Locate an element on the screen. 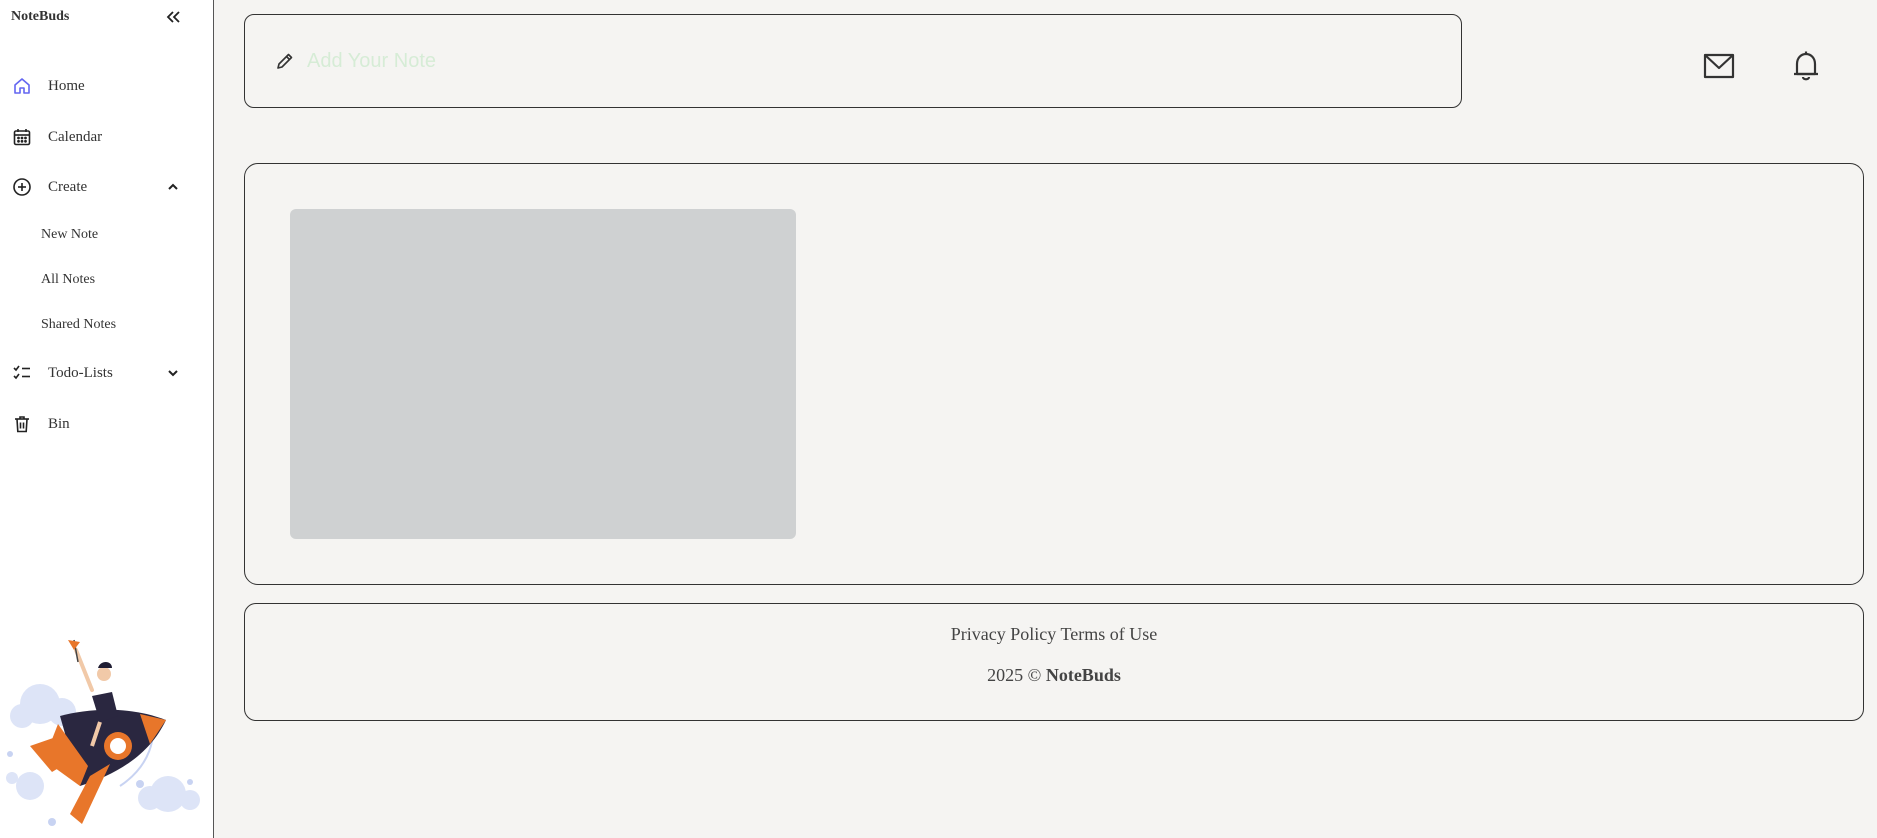  add-note-bar is located at coordinates (853, 61).